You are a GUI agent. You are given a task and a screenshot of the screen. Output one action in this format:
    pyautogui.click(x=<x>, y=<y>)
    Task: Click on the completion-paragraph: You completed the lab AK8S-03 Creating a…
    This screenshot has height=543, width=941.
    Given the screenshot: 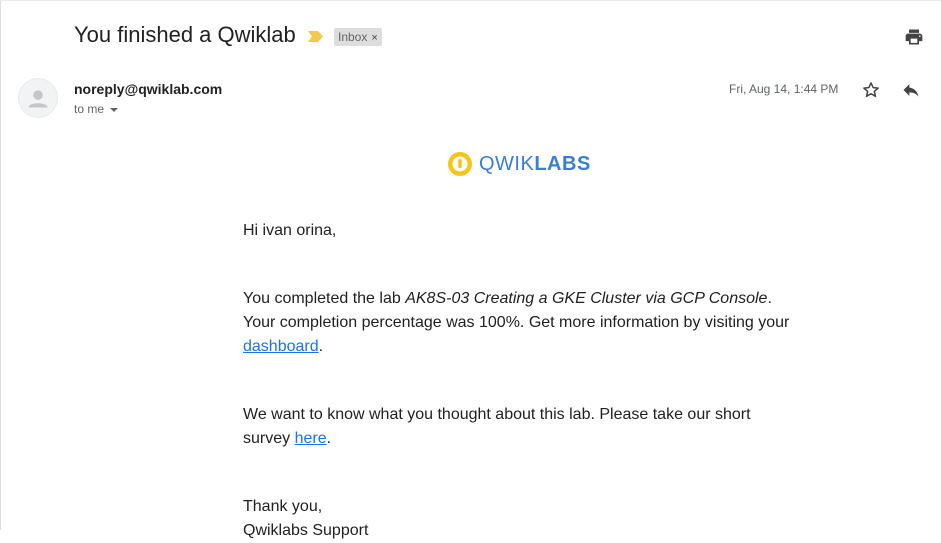 What is the action you would take?
    pyautogui.click(x=516, y=322)
    